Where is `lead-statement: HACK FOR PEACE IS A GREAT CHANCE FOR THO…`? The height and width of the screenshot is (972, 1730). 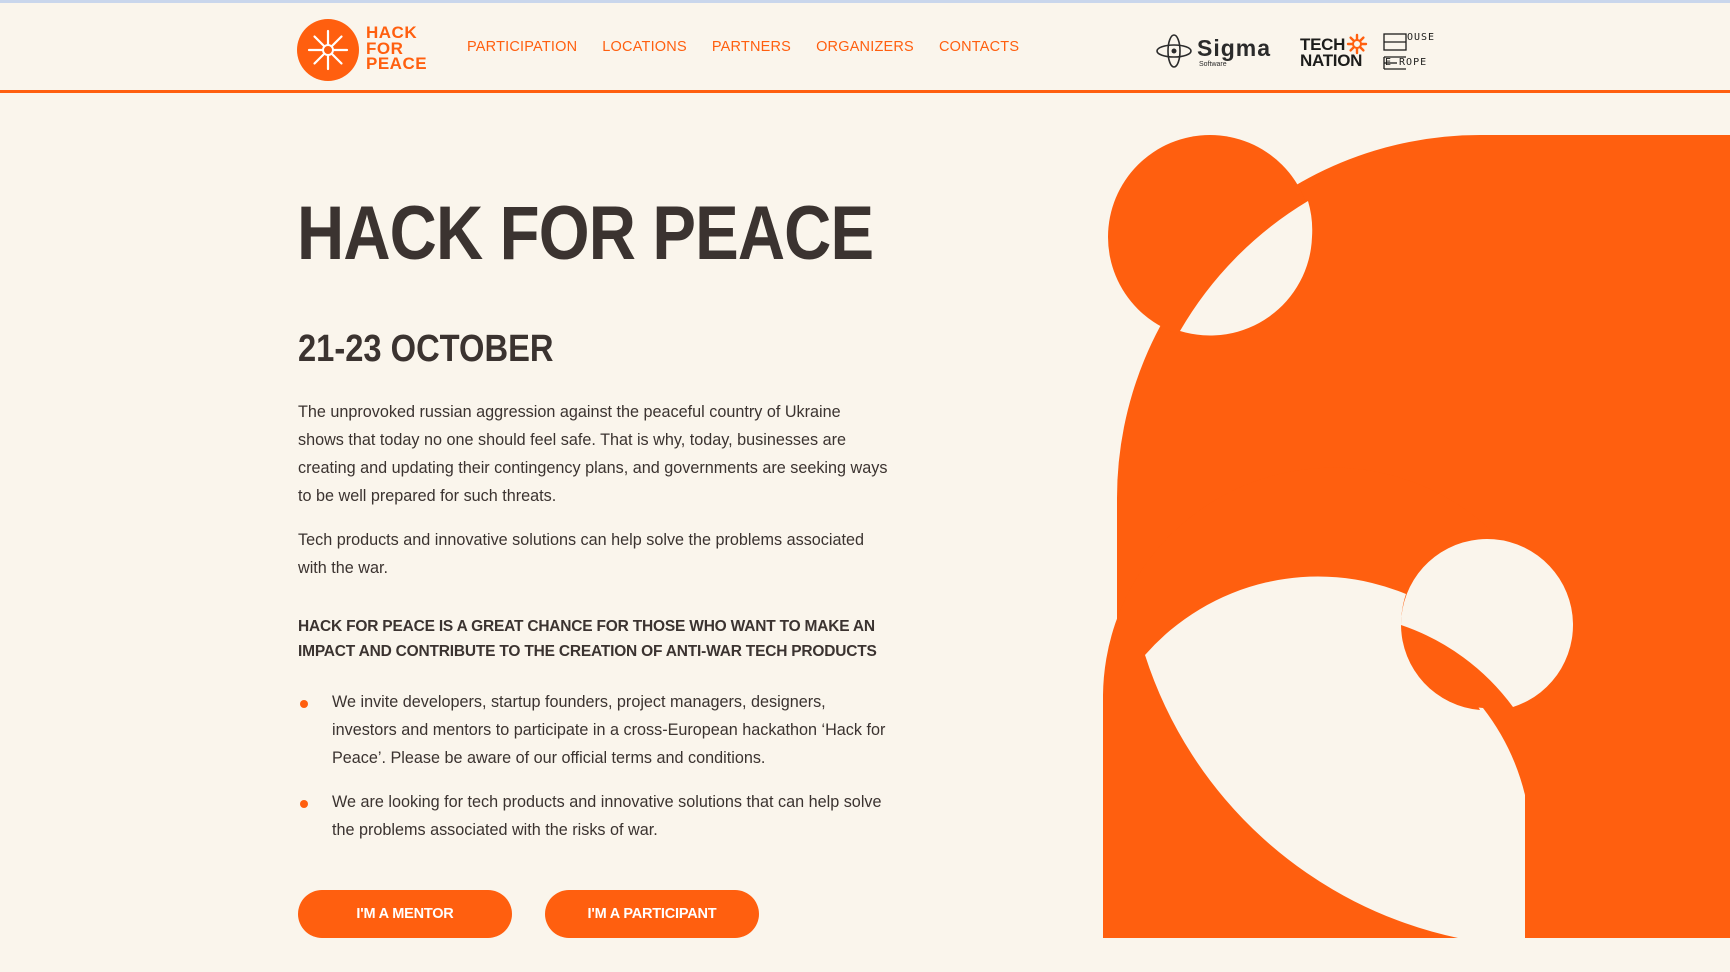
lead-statement: HACK FOR PEACE IS A GREAT CHANCE FOR THO… is located at coordinates (587, 639).